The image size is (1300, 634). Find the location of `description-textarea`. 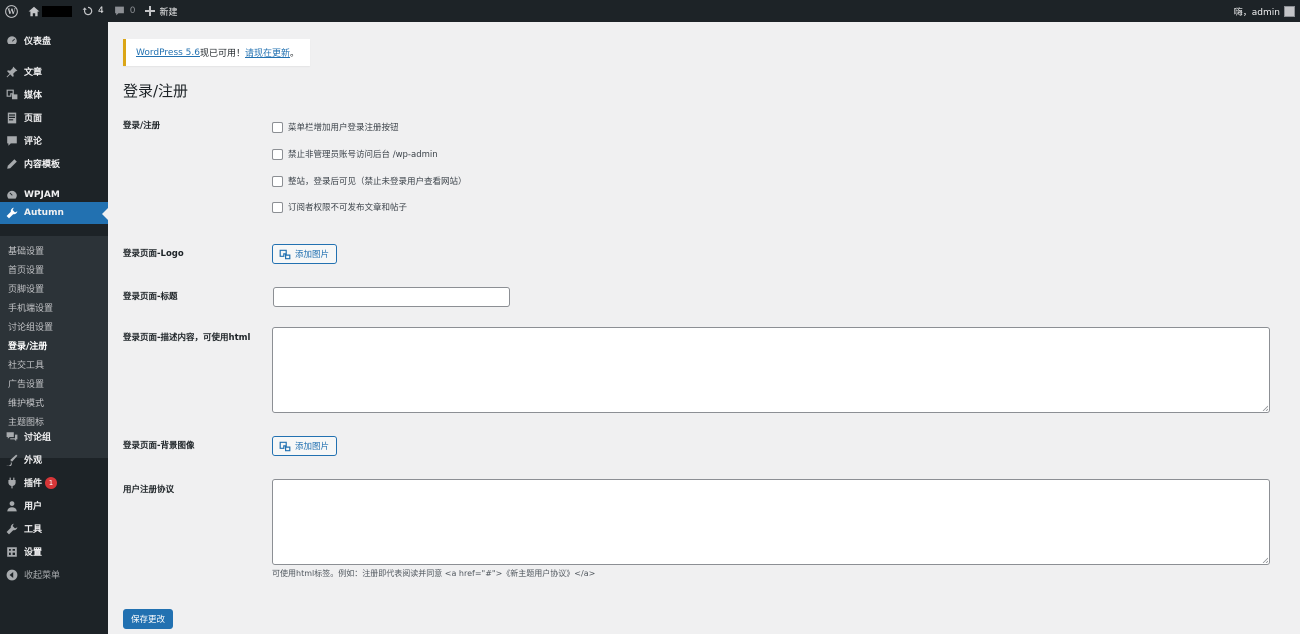

description-textarea is located at coordinates (771, 370).